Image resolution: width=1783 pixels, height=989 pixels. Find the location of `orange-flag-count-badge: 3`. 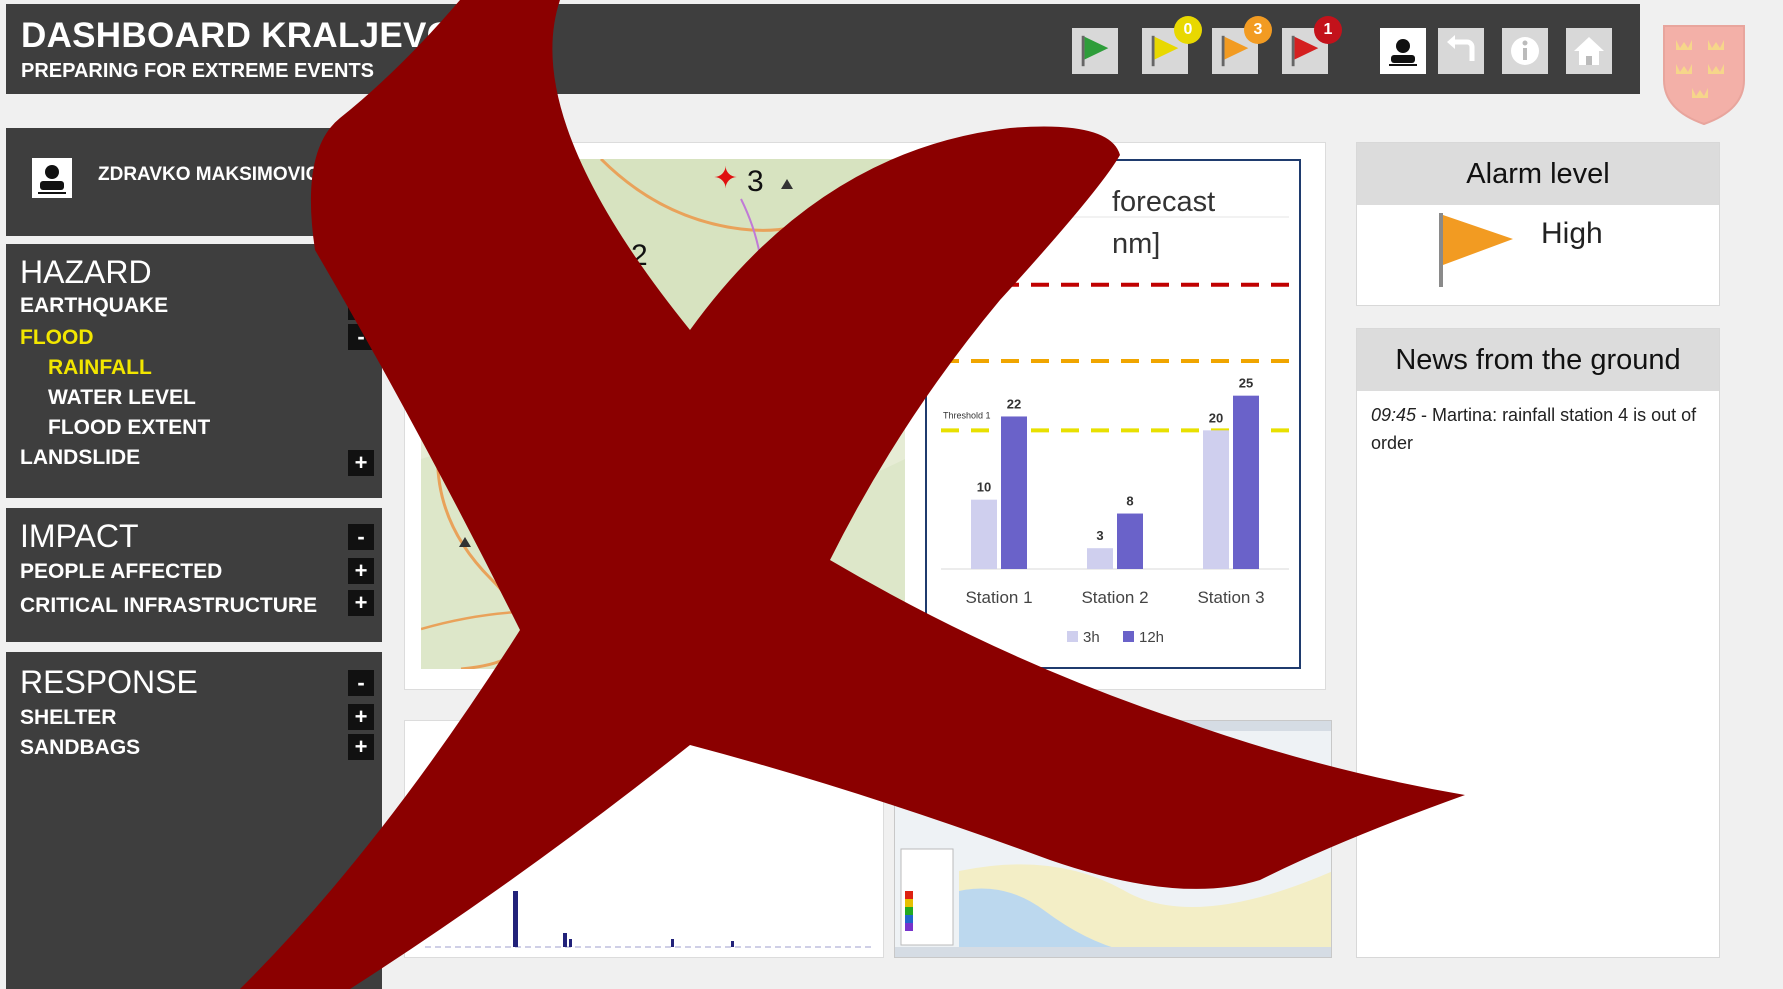

orange-flag-count-badge: 3 is located at coordinates (1258, 30).